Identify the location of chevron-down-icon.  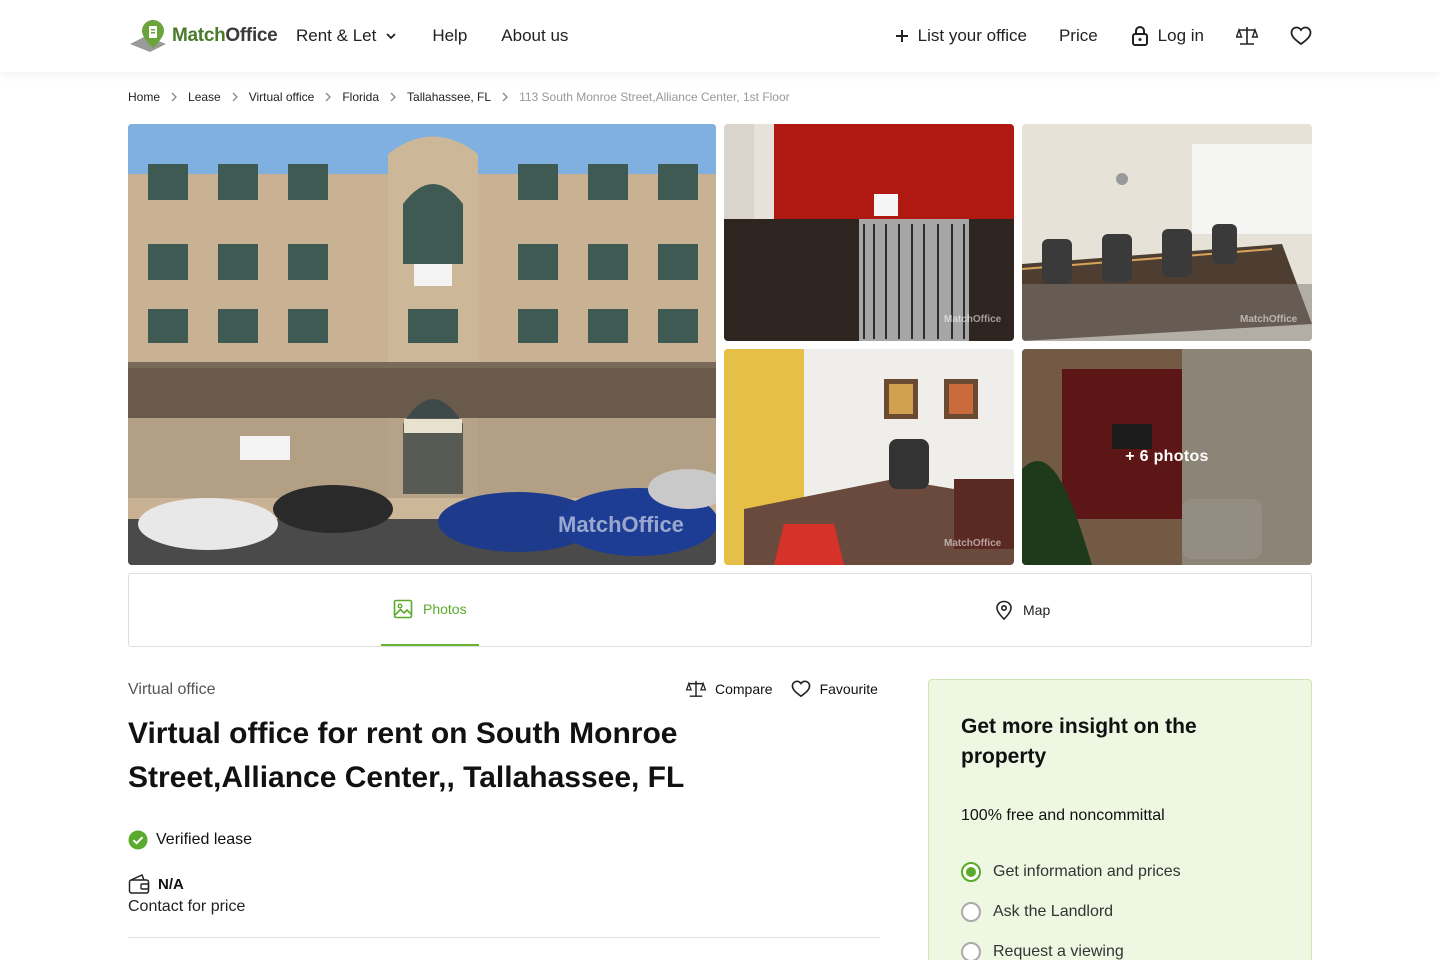
(391, 36).